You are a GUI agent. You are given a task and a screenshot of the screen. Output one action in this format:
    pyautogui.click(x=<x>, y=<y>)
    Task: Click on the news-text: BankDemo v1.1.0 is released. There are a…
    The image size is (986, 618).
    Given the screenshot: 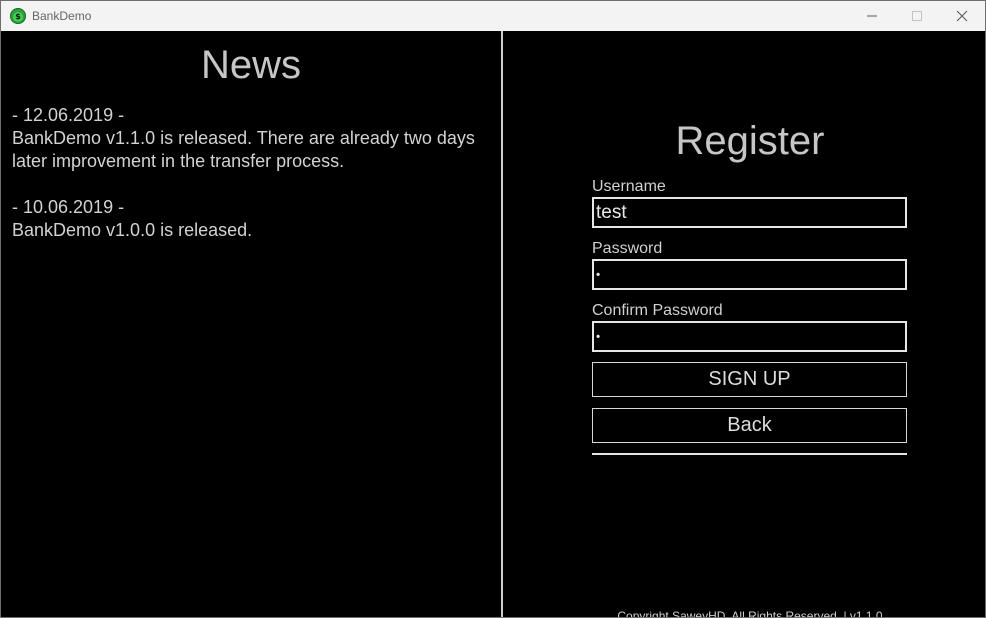 What is the action you would take?
    pyautogui.click(x=243, y=149)
    